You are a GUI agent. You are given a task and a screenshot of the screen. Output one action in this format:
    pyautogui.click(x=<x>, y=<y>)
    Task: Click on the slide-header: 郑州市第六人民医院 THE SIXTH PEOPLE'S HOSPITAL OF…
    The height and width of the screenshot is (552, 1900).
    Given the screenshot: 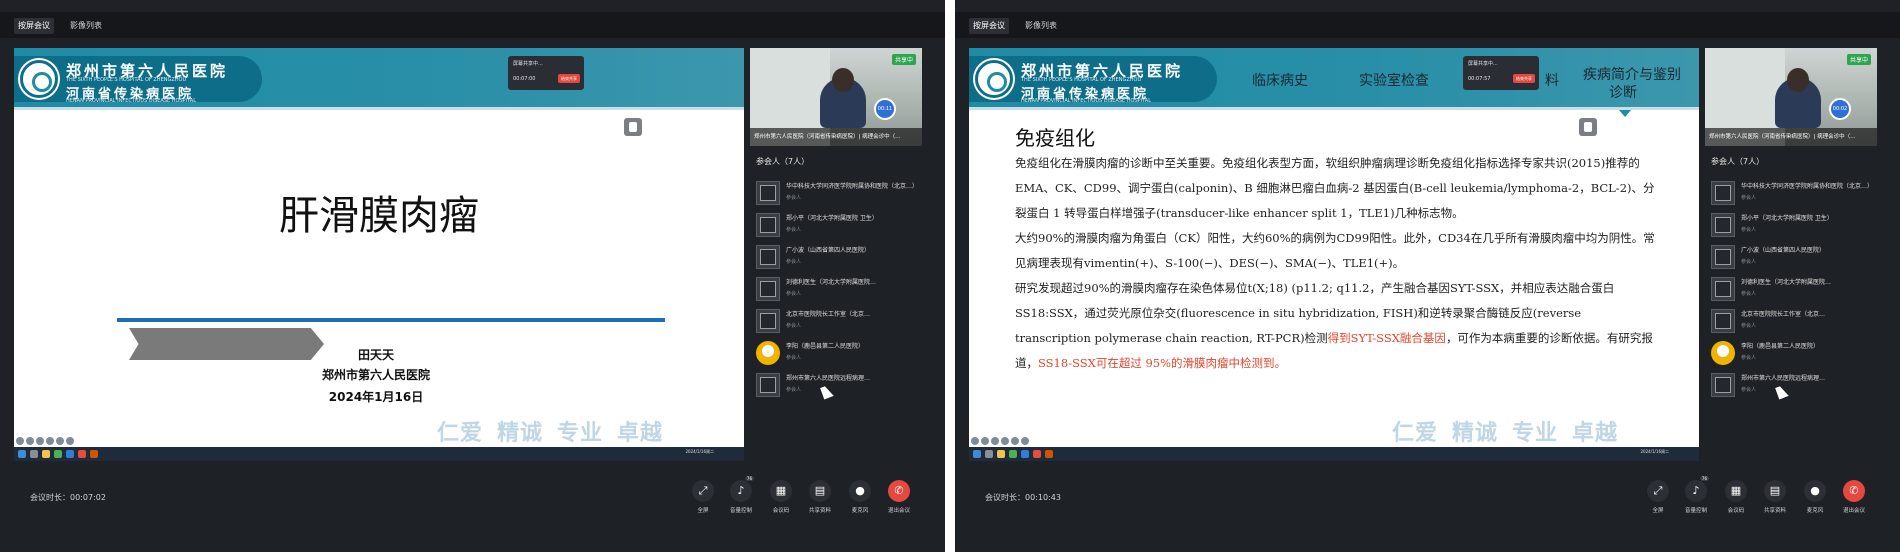 What is the action you would take?
    pyautogui.click(x=1334, y=79)
    